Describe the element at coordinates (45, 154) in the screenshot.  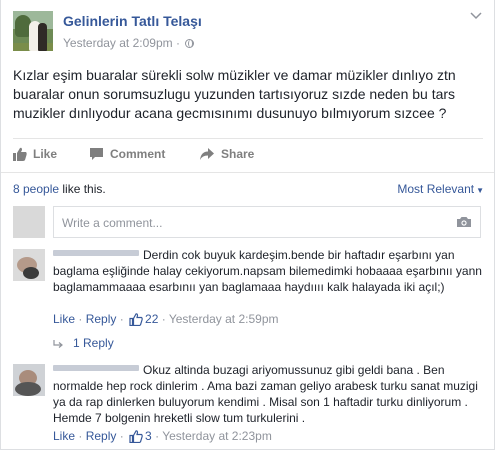
I see `like-label: Like` at that location.